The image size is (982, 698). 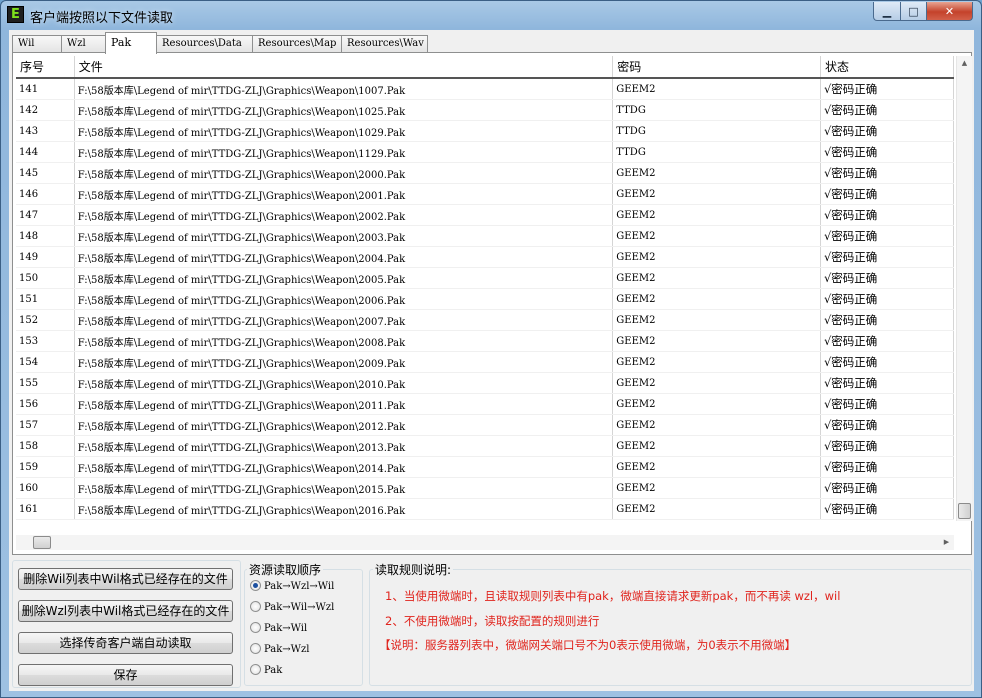 What do you see at coordinates (292, 587) in the screenshot?
I see `read-order-radio-1: Pak→Wzl→Wil` at bounding box center [292, 587].